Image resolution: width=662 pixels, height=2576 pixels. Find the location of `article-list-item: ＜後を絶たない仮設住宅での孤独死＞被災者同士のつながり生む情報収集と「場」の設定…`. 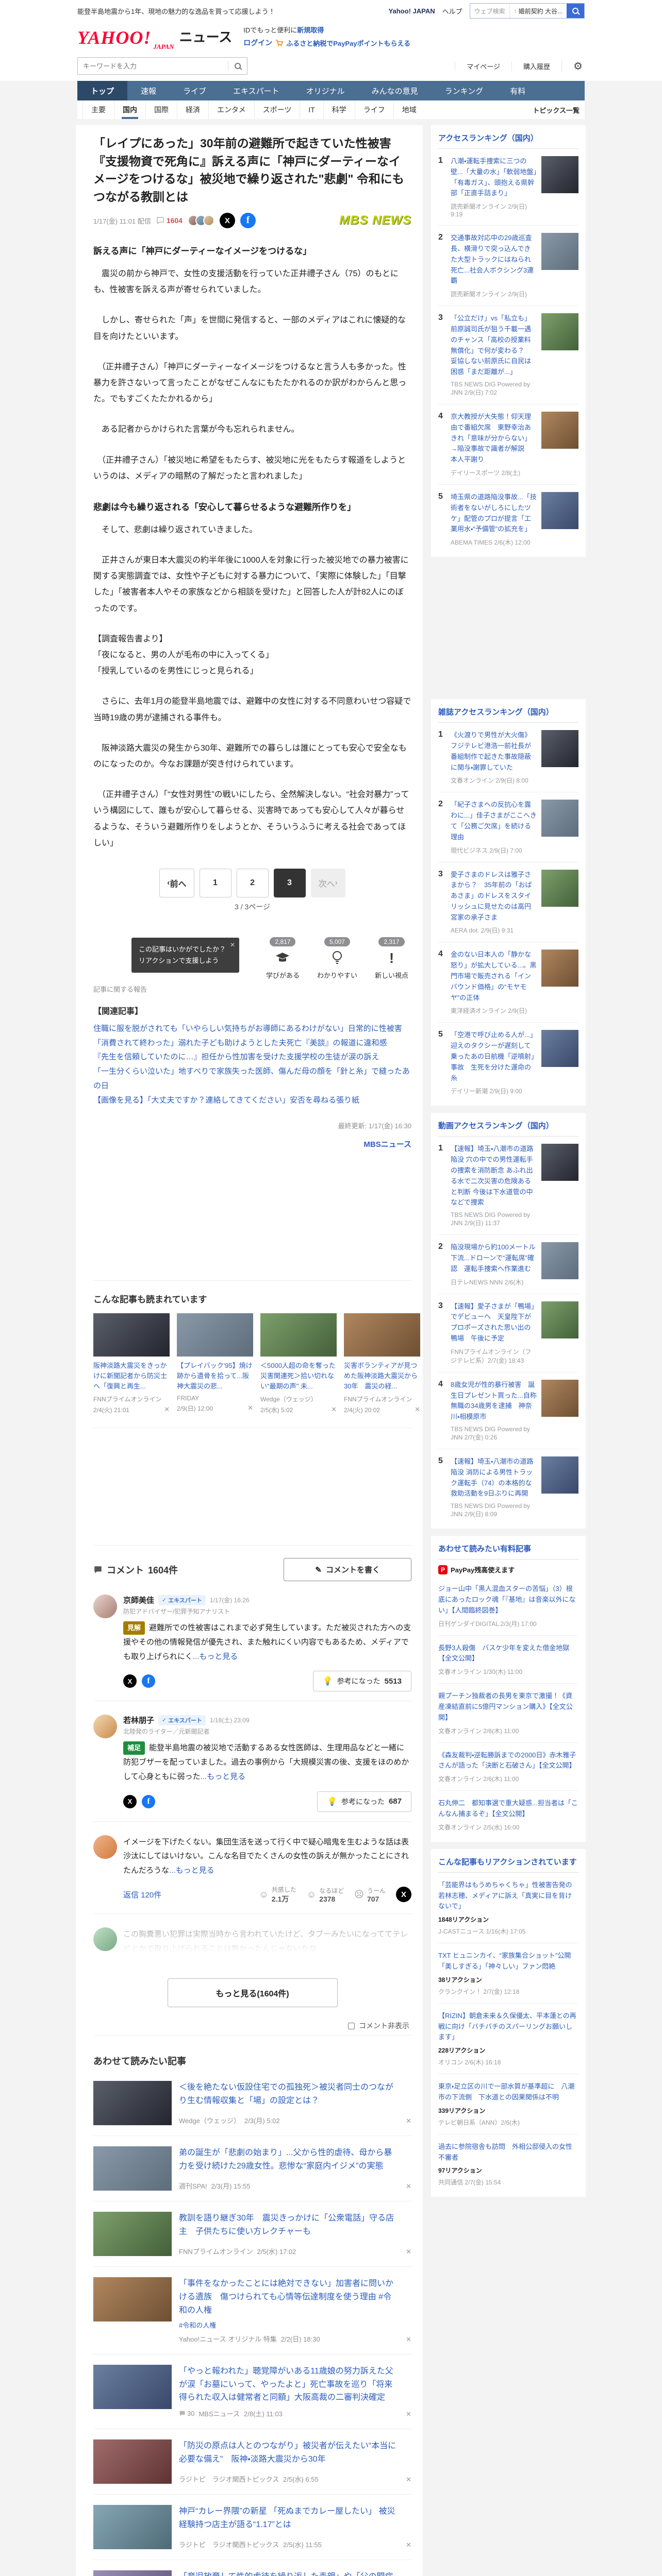

article-list-item: ＜後を絶たない仮設住宅での孤独死＞被災者同士のつながり生む情報収集と「場」の設定… is located at coordinates (252, 2104).